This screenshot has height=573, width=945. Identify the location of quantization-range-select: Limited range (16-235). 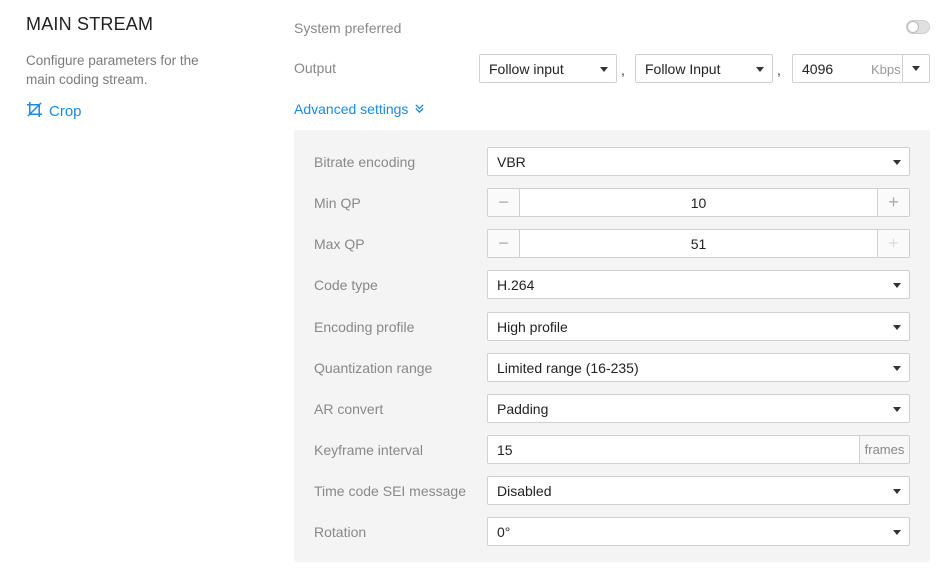
(698, 367).